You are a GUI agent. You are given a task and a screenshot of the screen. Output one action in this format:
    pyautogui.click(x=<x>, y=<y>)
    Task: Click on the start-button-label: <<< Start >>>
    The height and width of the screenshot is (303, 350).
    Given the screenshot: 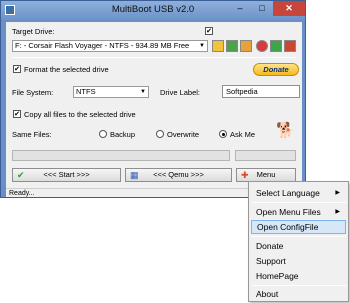 What is the action you would take?
    pyautogui.click(x=66, y=174)
    